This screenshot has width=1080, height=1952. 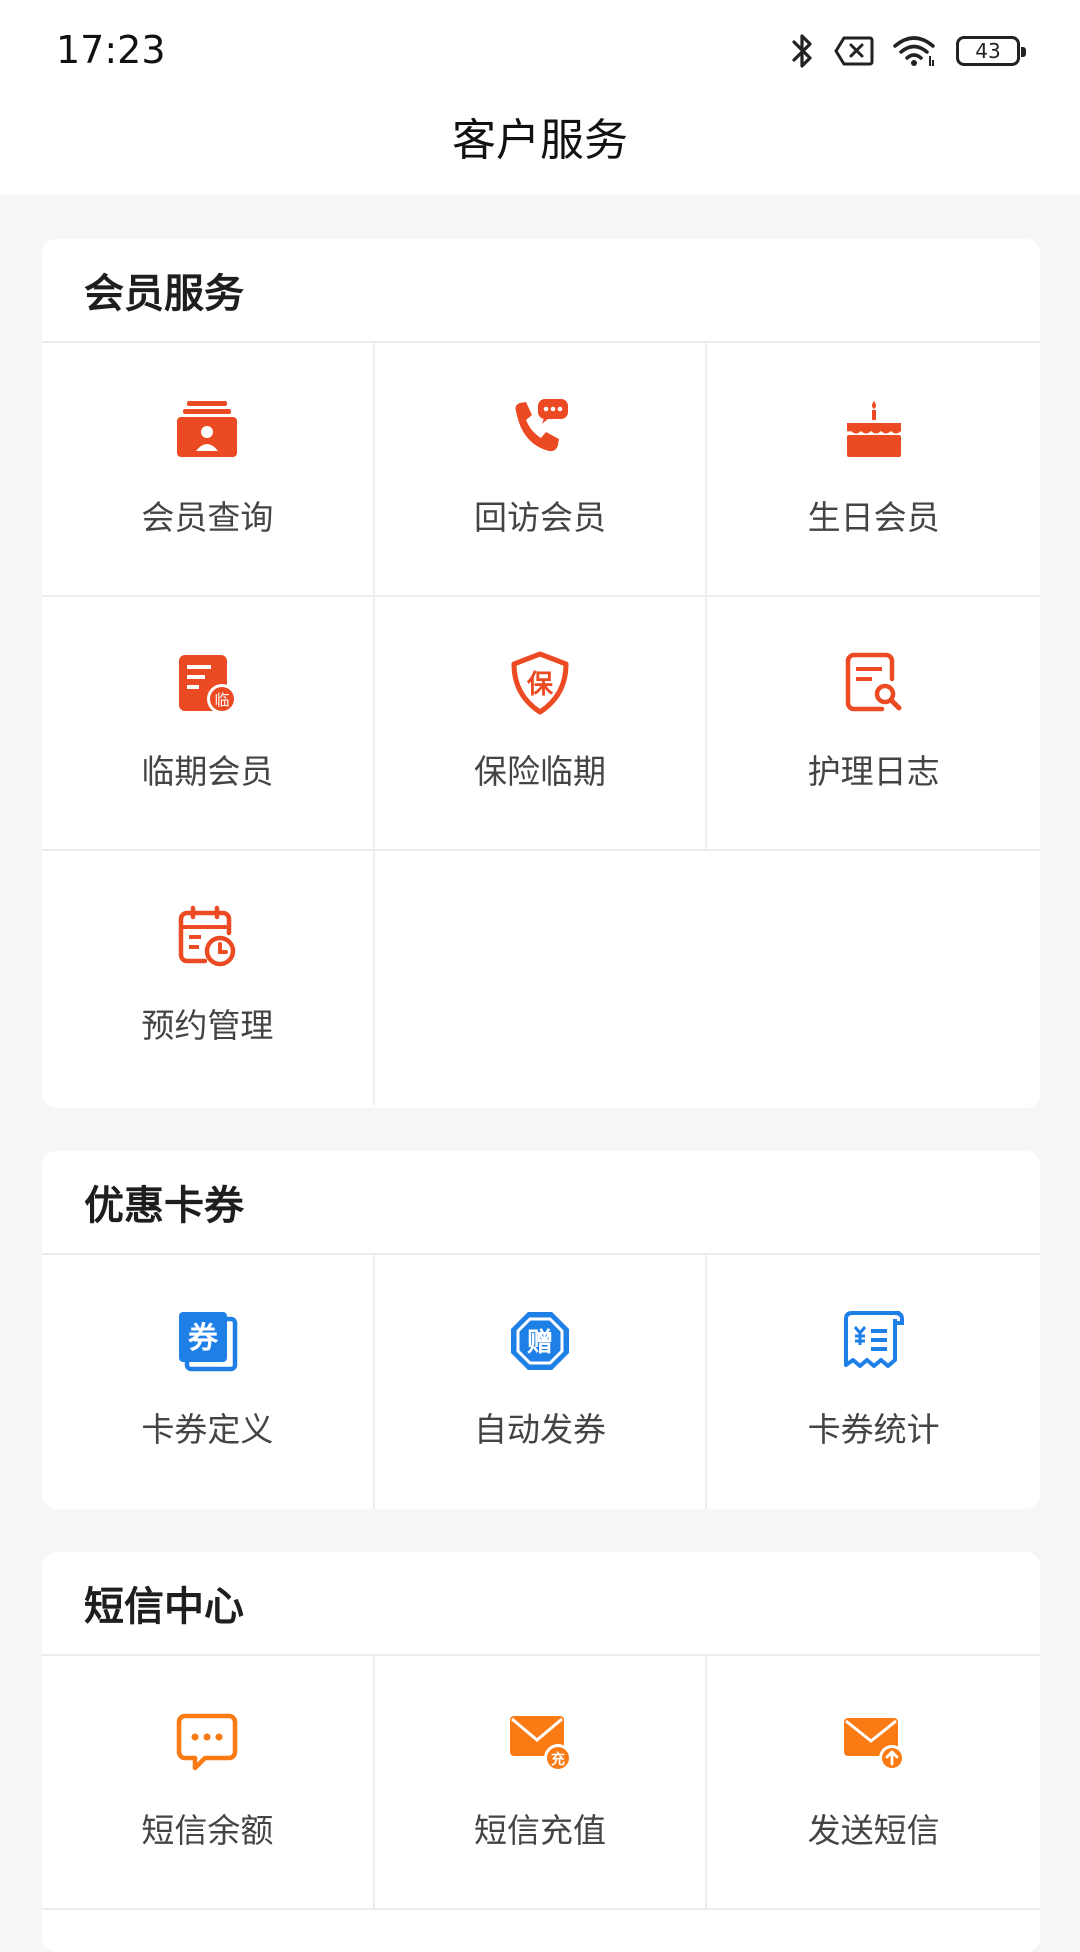 What do you see at coordinates (208, 724) in the screenshot?
I see `expiring-member-item: 临 临期会员` at bounding box center [208, 724].